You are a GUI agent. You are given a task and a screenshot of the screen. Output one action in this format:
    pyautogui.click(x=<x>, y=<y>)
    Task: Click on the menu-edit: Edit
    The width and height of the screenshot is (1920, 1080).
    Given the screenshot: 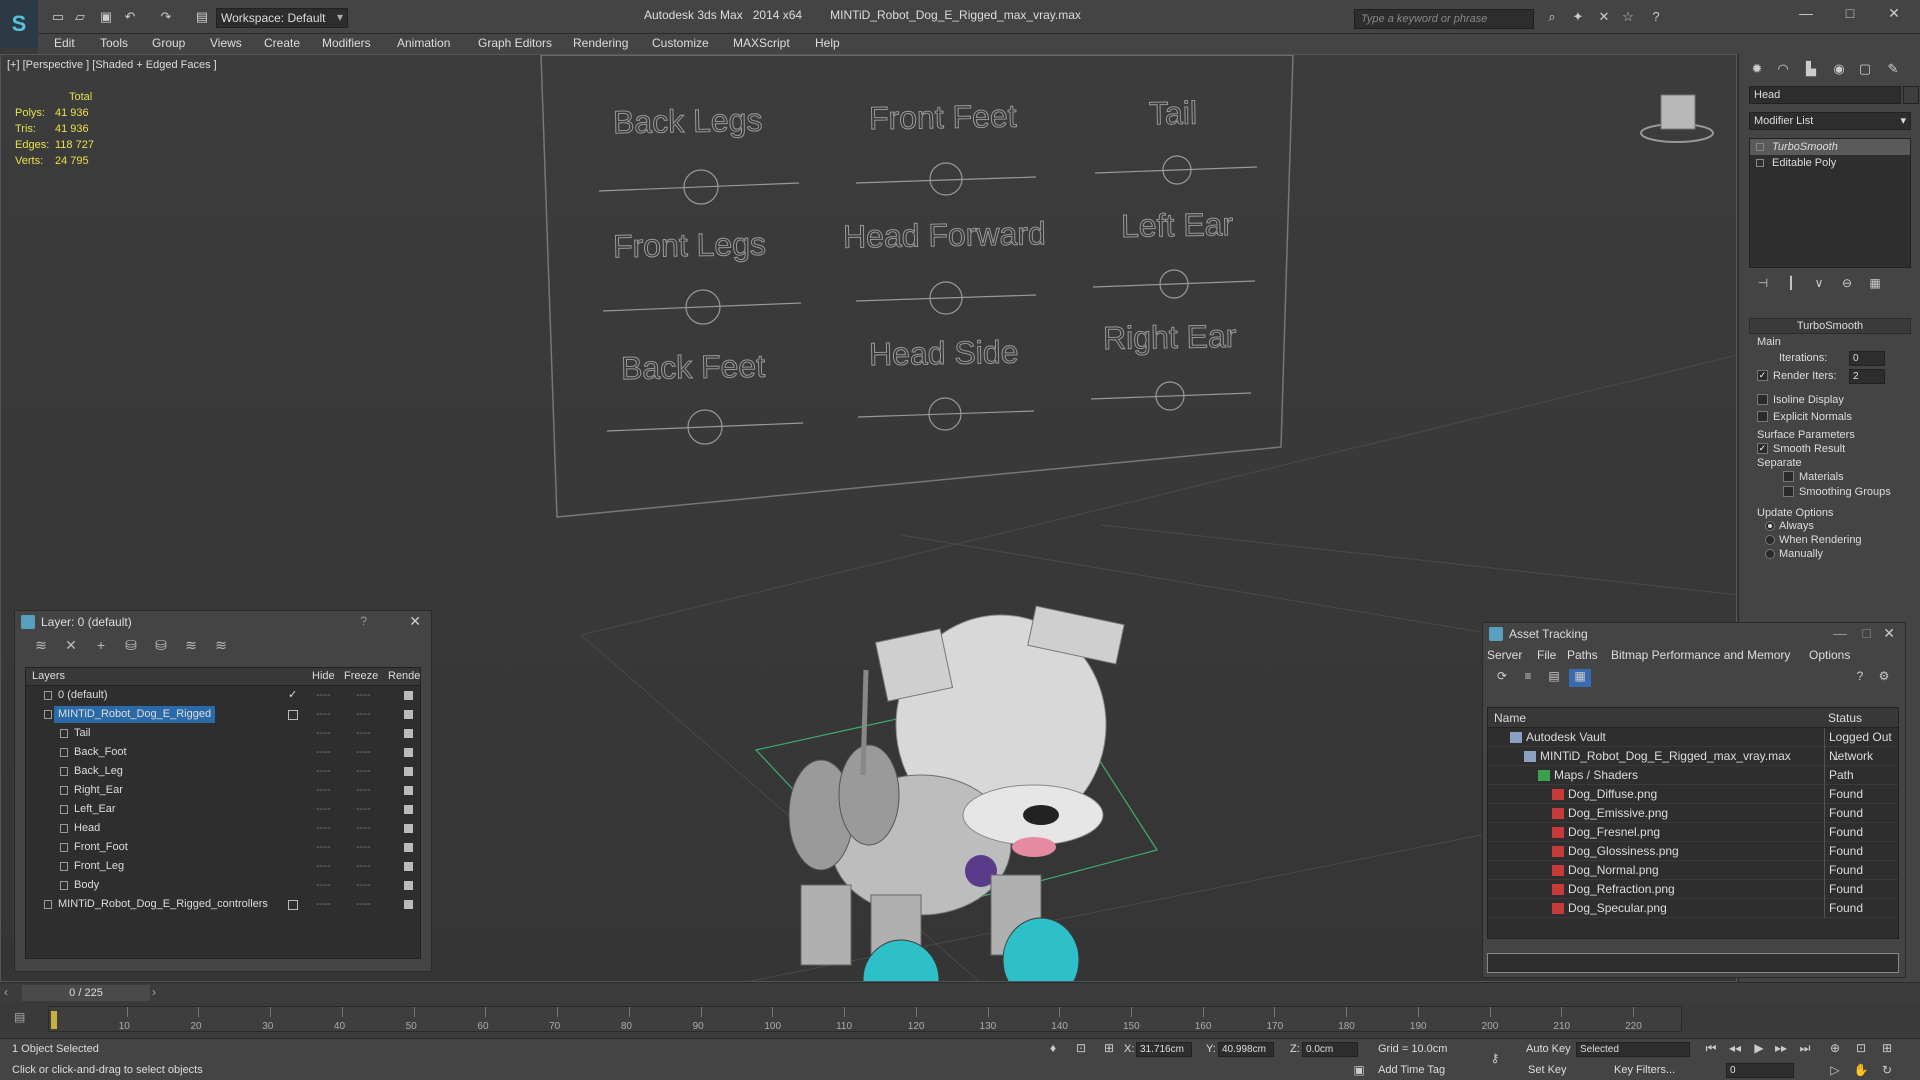 What is the action you would take?
    pyautogui.click(x=64, y=43)
    